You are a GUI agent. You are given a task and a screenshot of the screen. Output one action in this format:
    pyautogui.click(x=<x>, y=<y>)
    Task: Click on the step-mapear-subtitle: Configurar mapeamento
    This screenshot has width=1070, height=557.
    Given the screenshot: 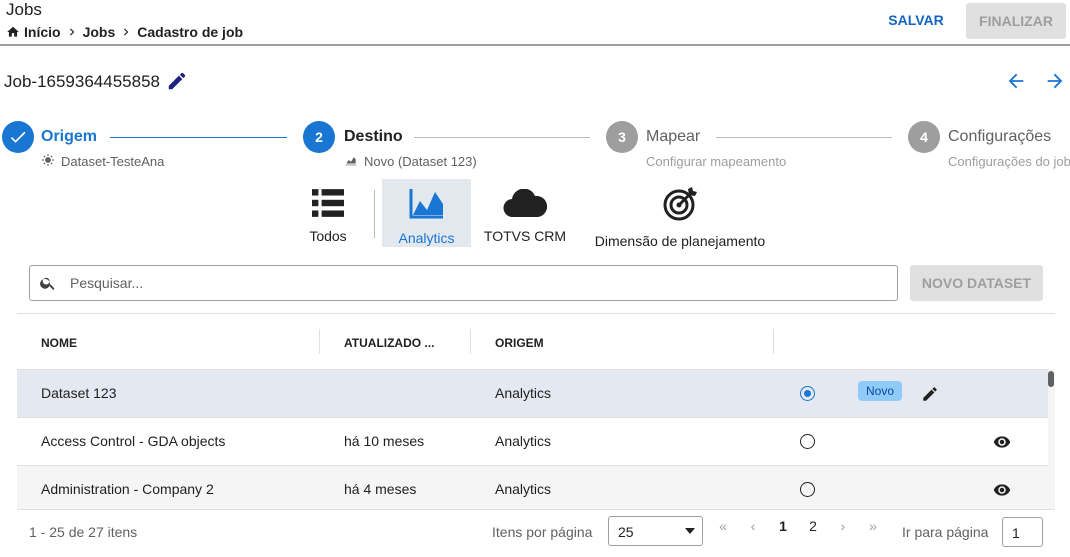 What is the action you would take?
    pyautogui.click(x=716, y=161)
    